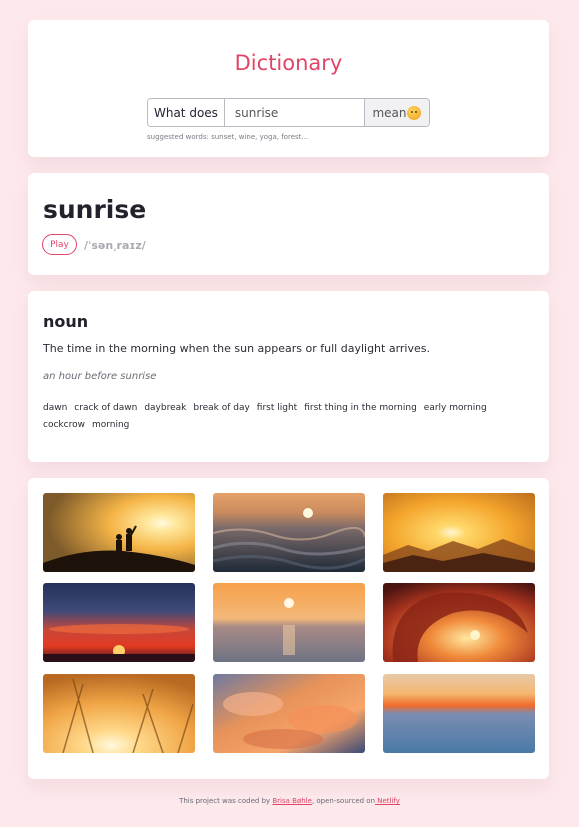 This screenshot has height=827, width=579. Describe the element at coordinates (119, 532) in the screenshot. I see `sunrise-photo-couple-silhouette` at that location.